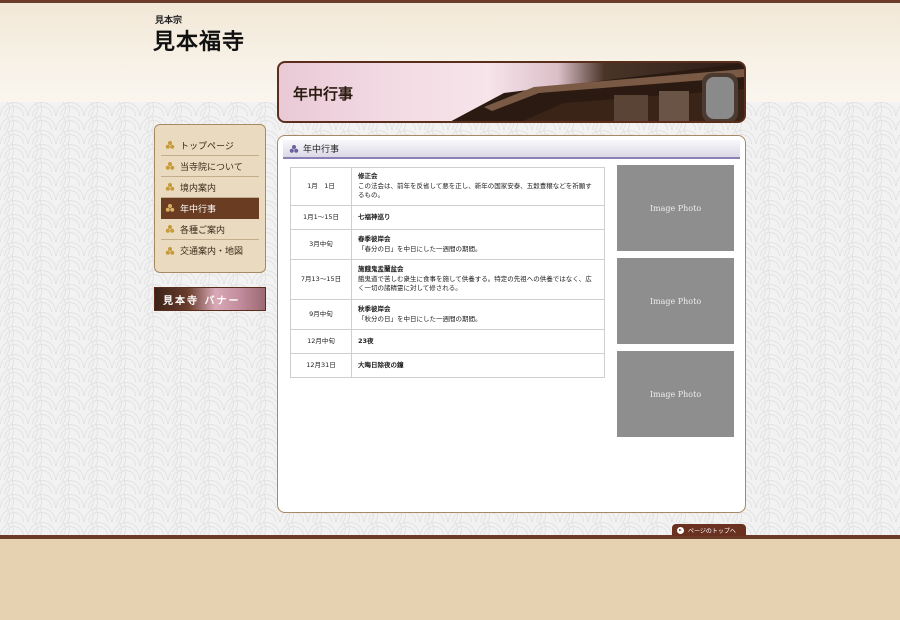  What do you see at coordinates (321, 150) in the screenshot?
I see `section-title: 年中行事` at bounding box center [321, 150].